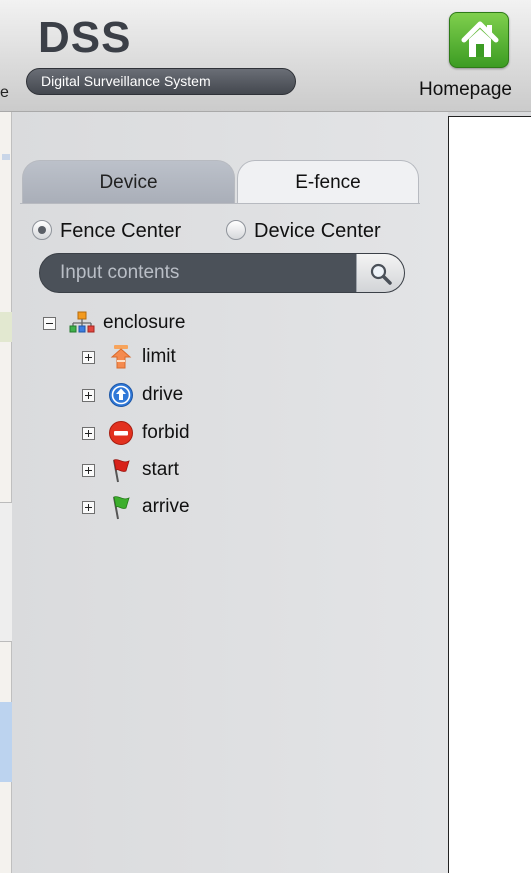 The height and width of the screenshot is (873, 531). Describe the element at coordinates (328, 182) in the screenshot. I see `tab-efence: E-fence` at that location.